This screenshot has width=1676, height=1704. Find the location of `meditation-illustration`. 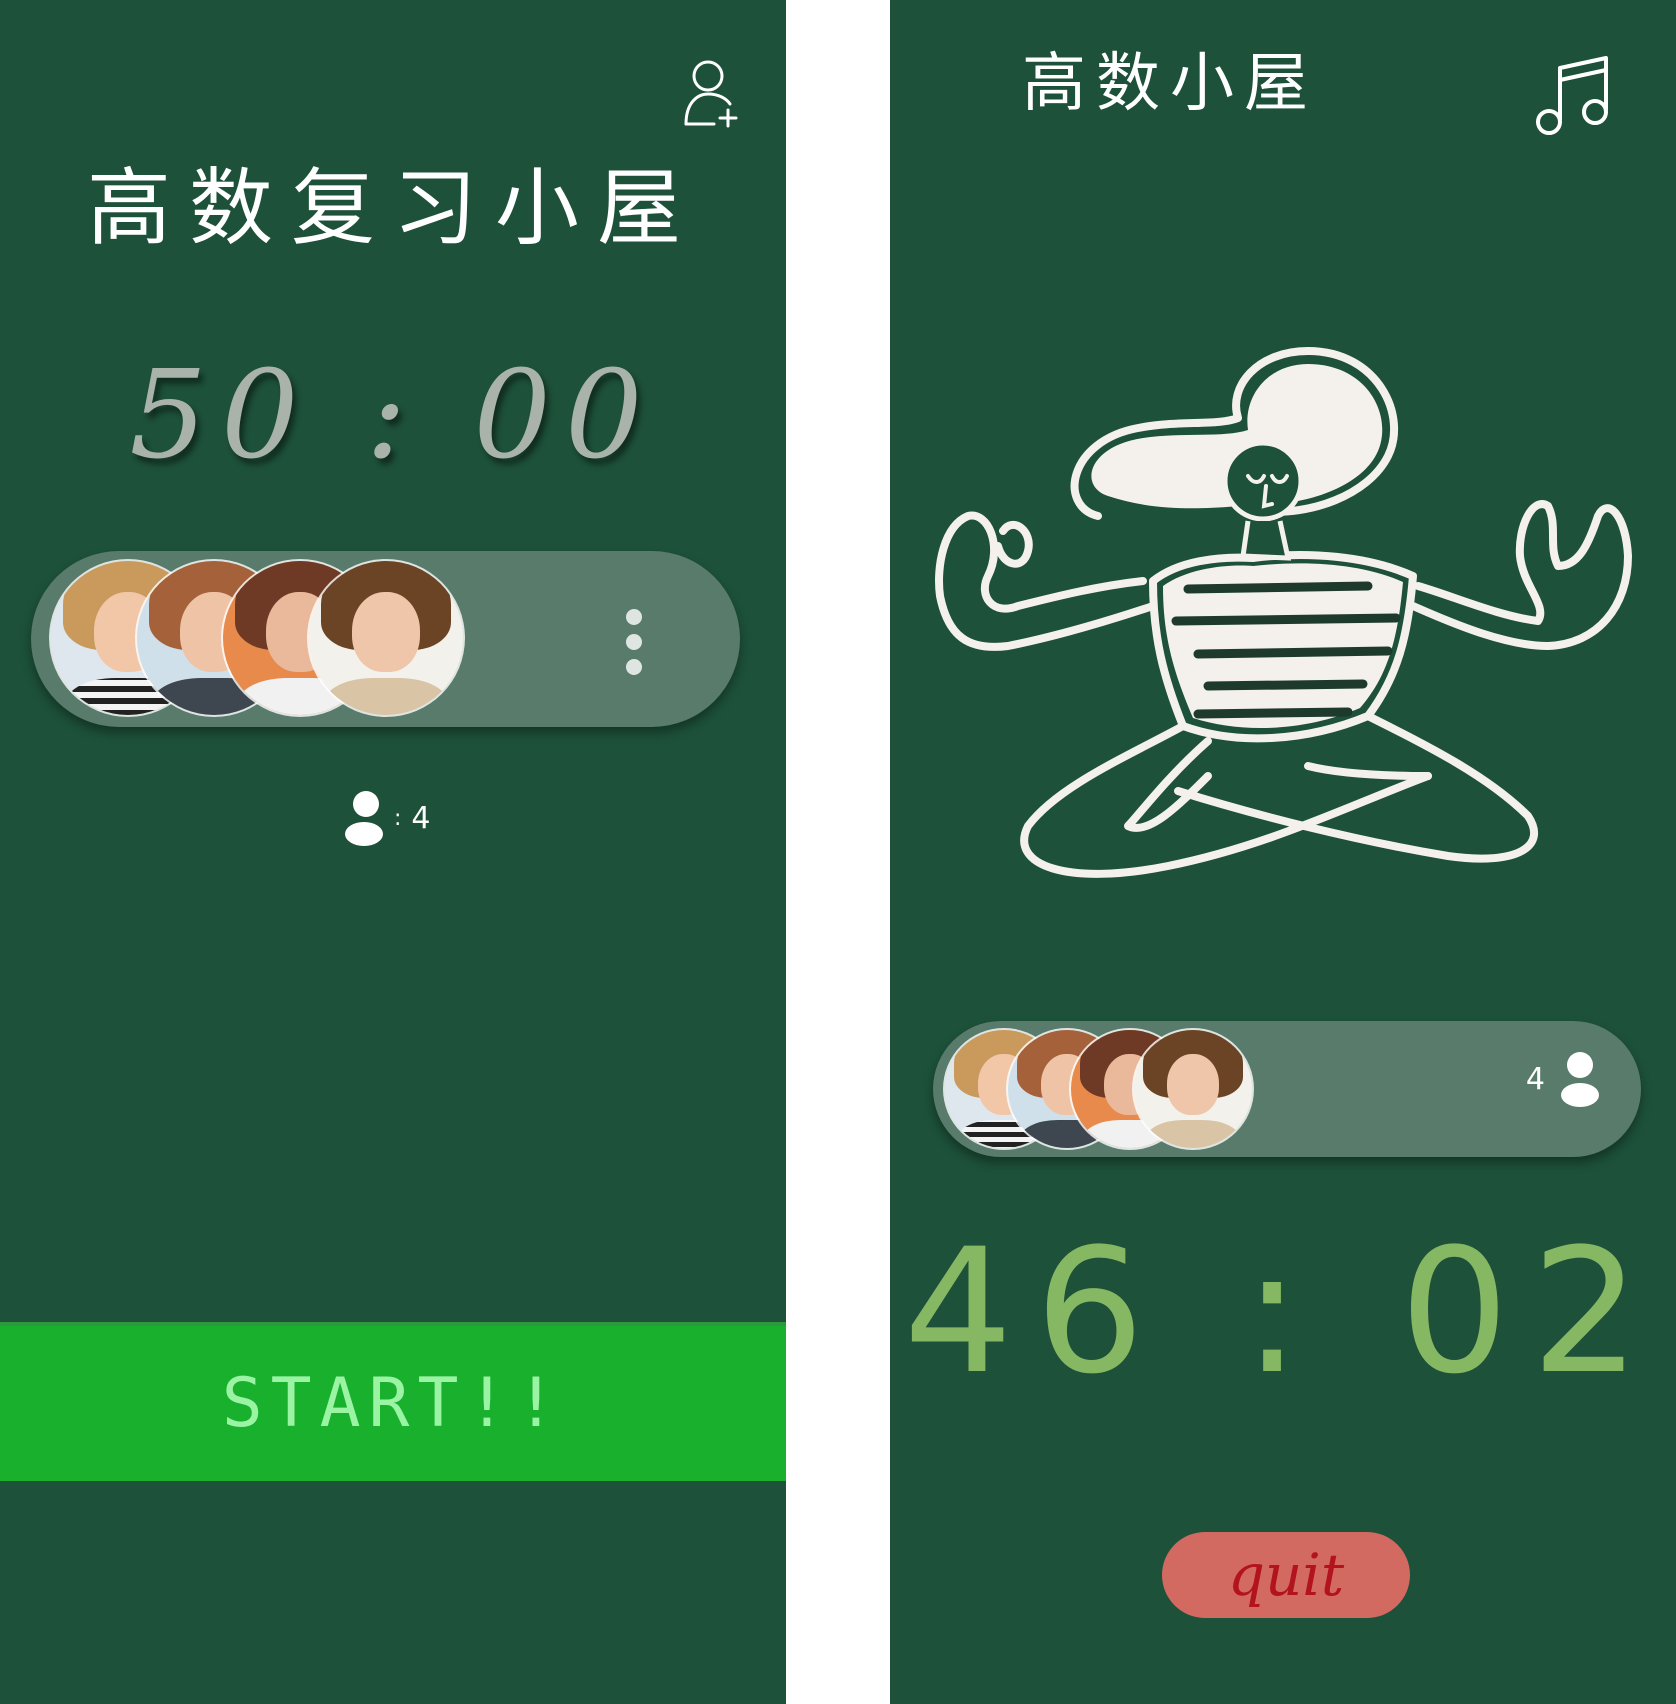

meditation-illustration is located at coordinates (1283, 612).